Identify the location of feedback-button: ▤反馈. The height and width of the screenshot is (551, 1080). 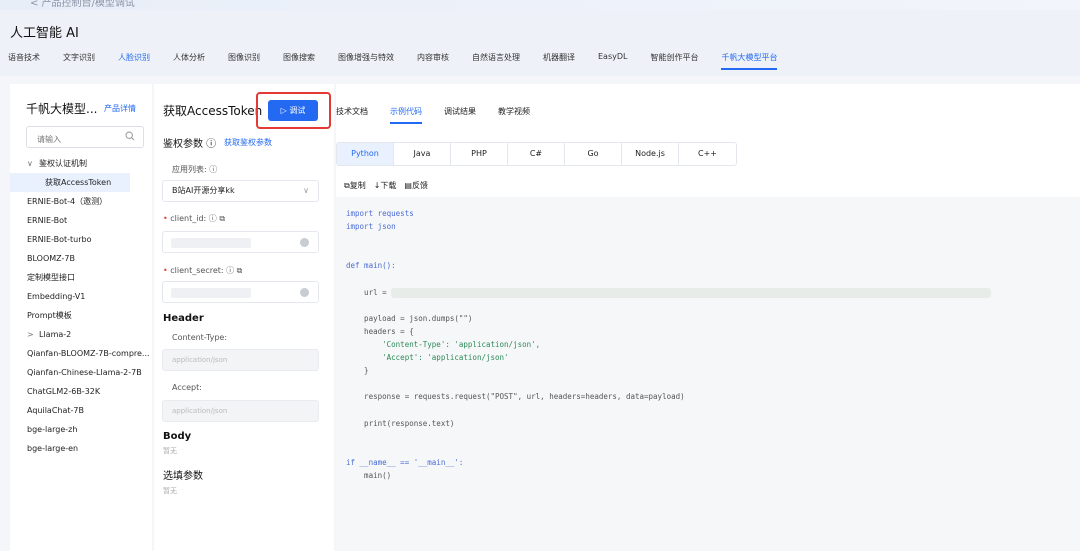
(416, 185).